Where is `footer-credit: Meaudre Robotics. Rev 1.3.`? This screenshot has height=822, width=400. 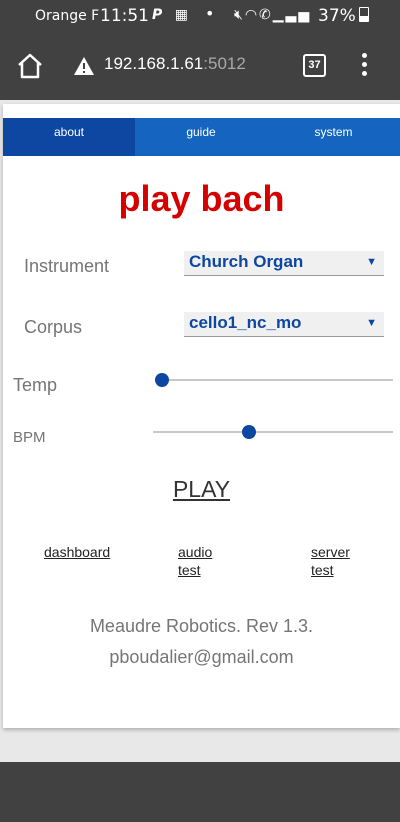 footer-credit: Meaudre Robotics. Rev 1.3. is located at coordinates (201, 626).